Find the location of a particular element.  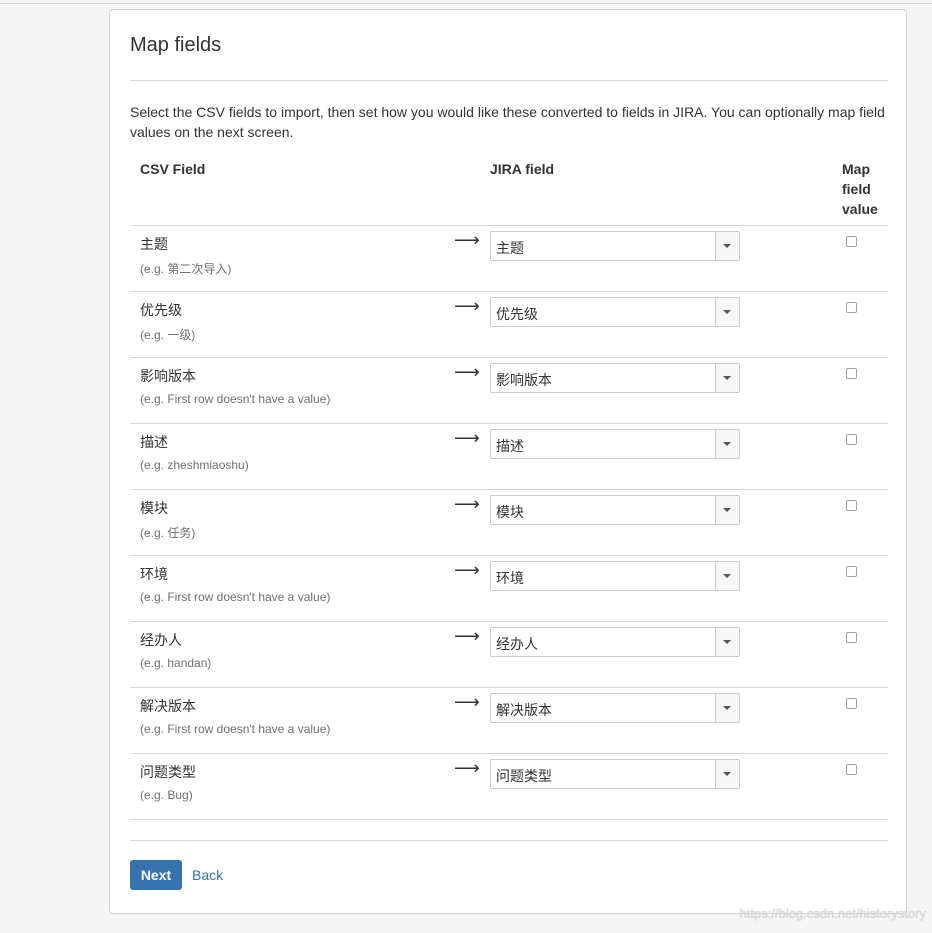

table-row: 经办人 (e.g. handan) ⟶ 经办人 is located at coordinates (509, 654).